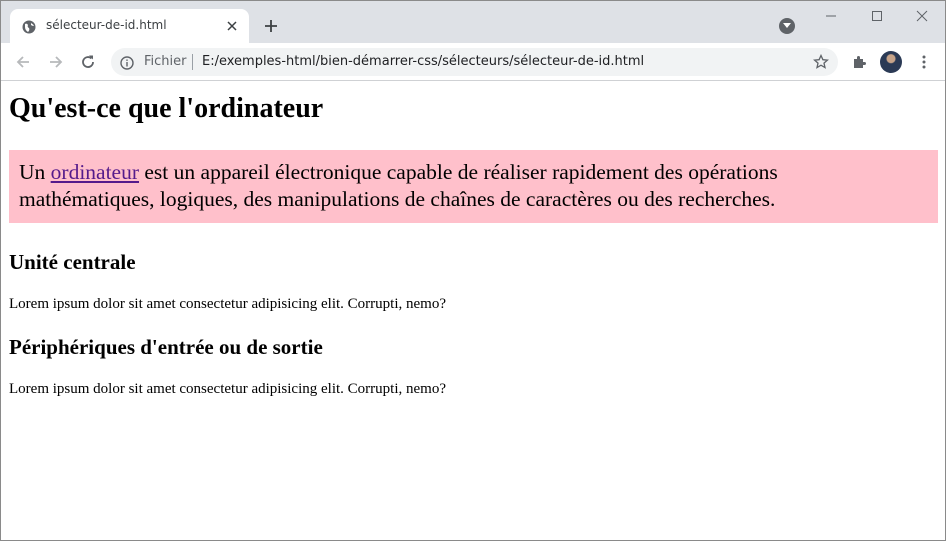  I want to click on tab-active: sélecteur-de-id.html, so click(129, 26).